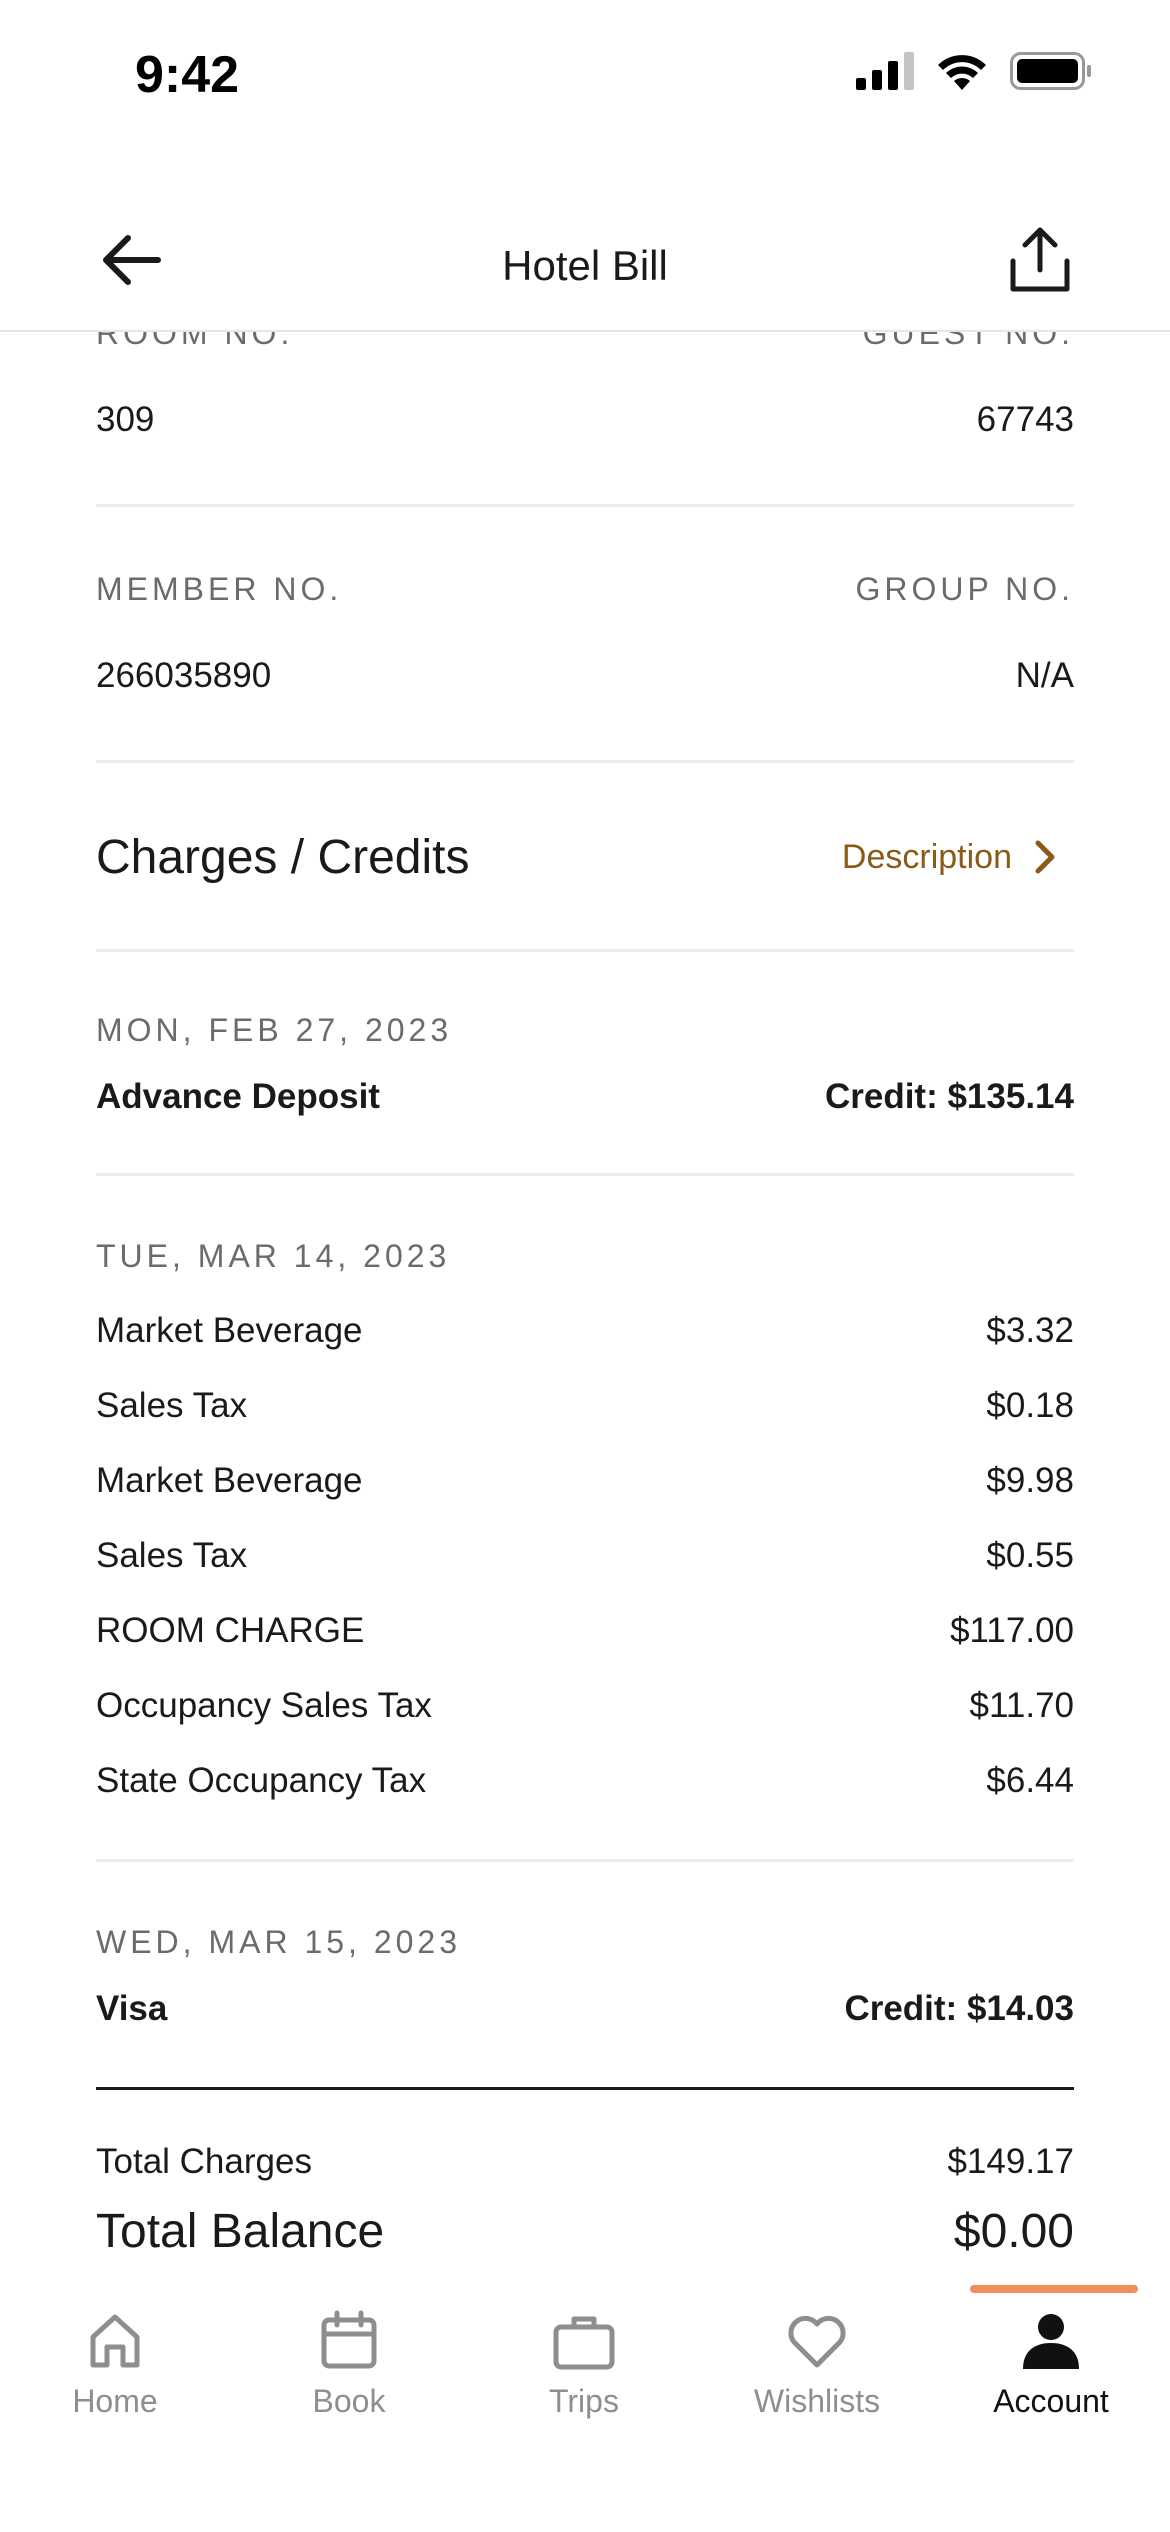  What do you see at coordinates (585, 1631) in the screenshot?
I see `charge-row: ROOM CHARGE $117.00` at bounding box center [585, 1631].